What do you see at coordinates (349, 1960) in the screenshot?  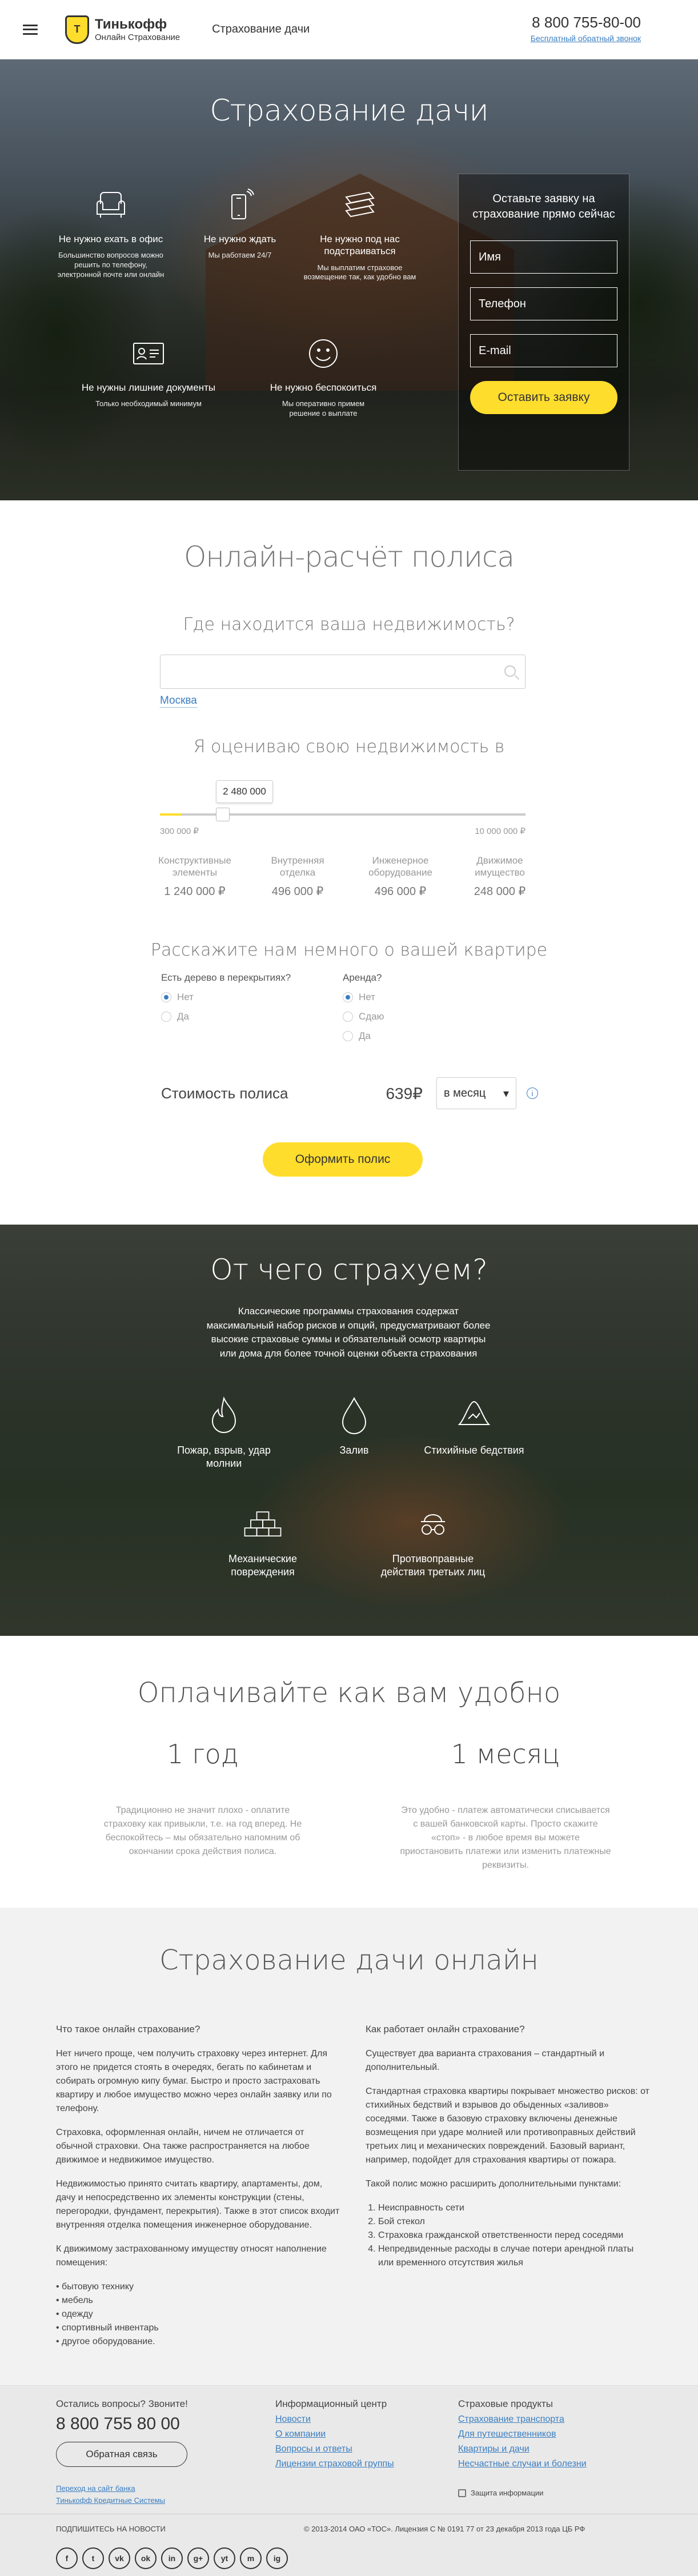 I see `about-title: Страхование дачи онлайн` at bounding box center [349, 1960].